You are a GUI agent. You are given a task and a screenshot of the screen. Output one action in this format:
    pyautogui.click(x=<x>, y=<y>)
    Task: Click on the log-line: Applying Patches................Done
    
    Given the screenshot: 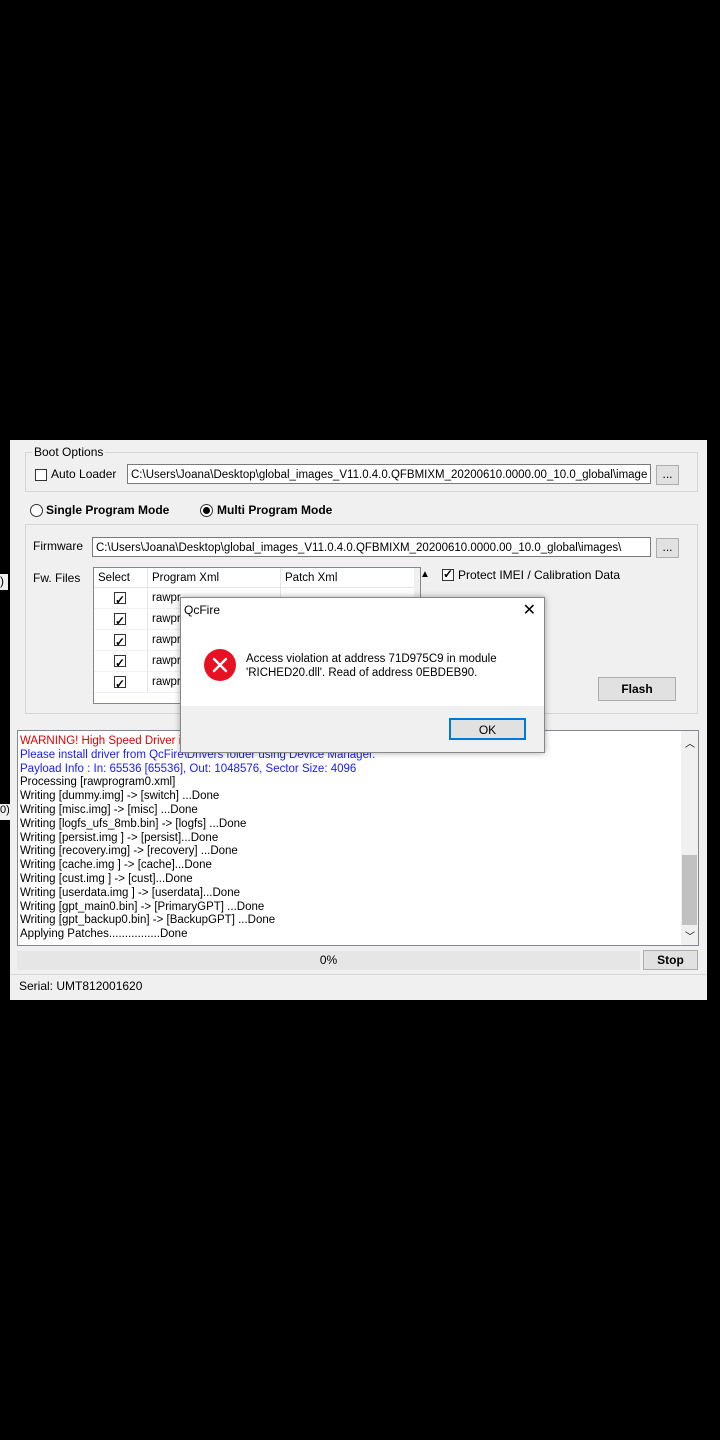 What is the action you would take?
    pyautogui.click(x=104, y=934)
    